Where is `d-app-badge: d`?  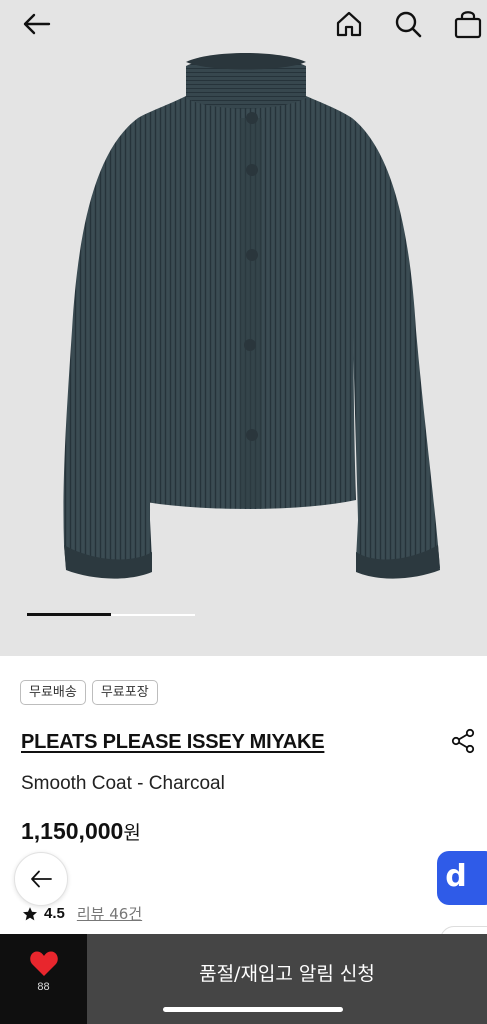
d-app-badge: d is located at coordinates (462, 878).